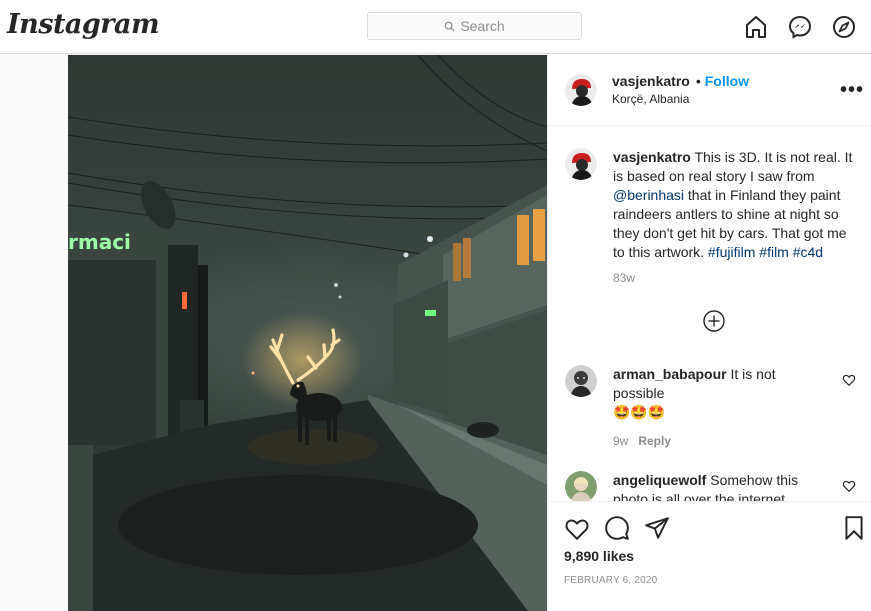 The width and height of the screenshot is (871, 611). Describe the element at coordinates (854, 528) in the screenshot. I see `save-bookmark-icon` at that location.